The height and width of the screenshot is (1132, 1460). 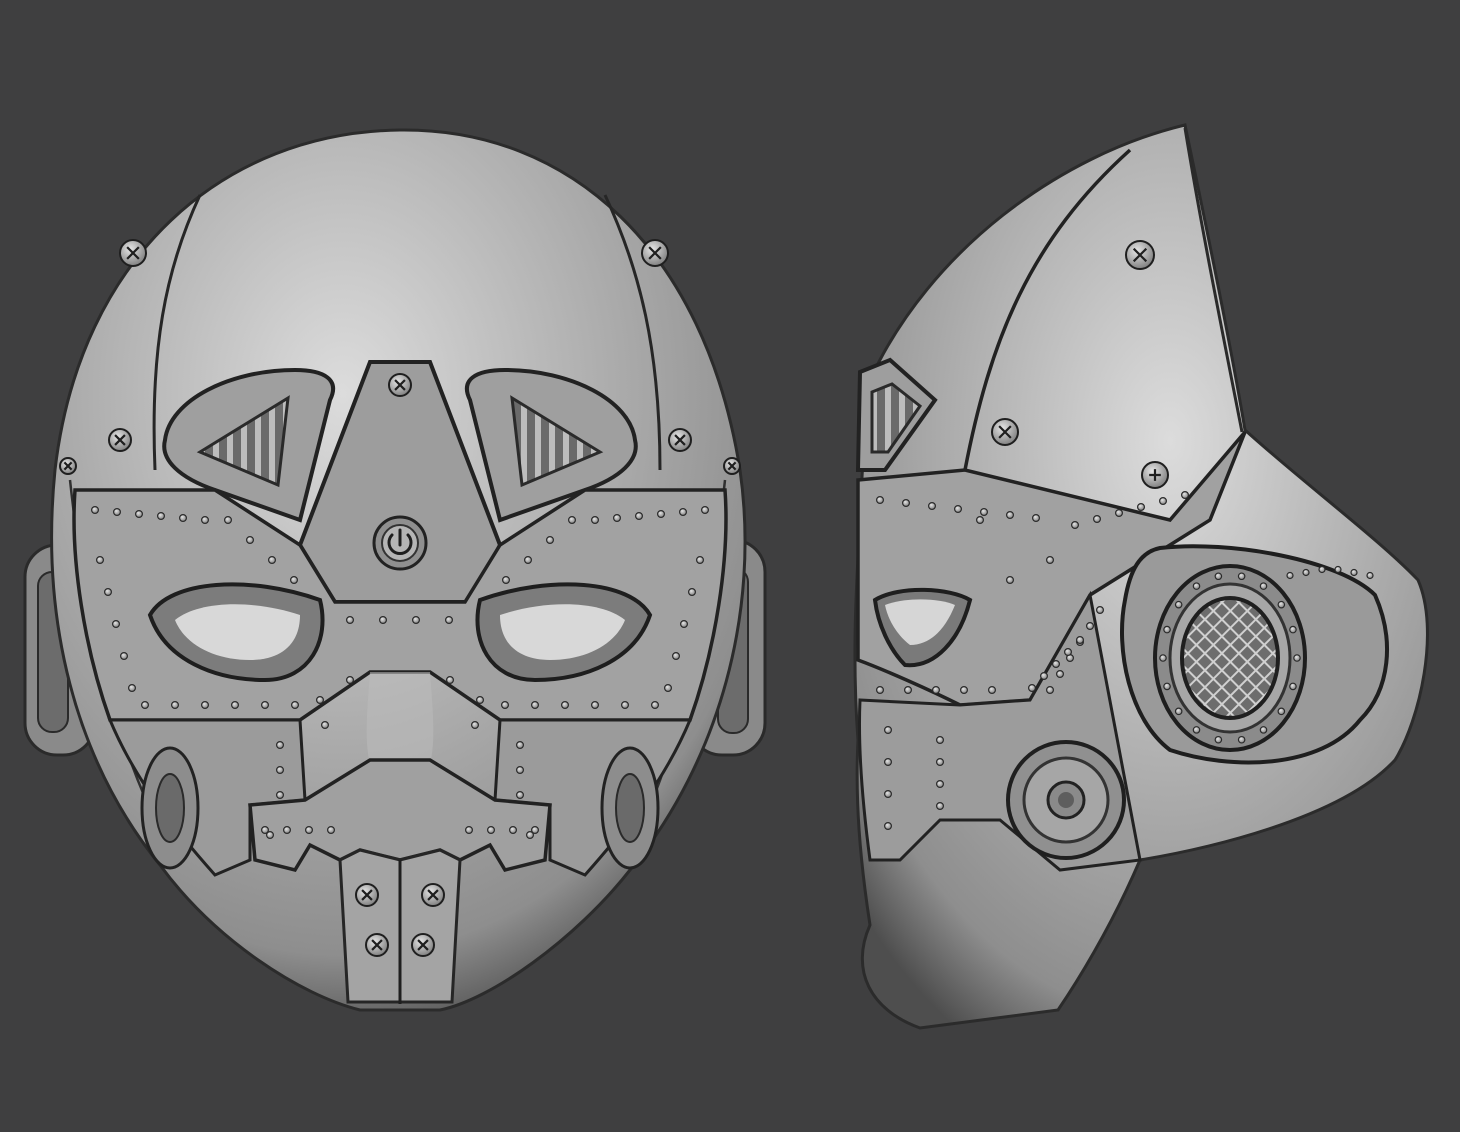 What do you see at coordinates (1254, 654) in the screenshot?
I see `breather-filter` at bounding box center [1254, 654].